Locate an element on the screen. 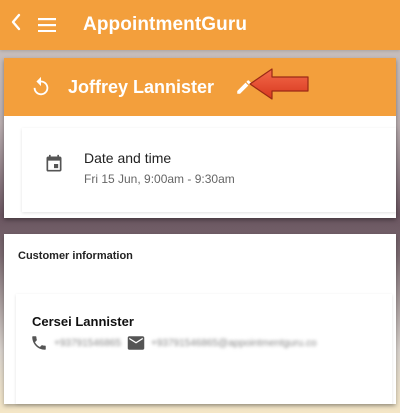  client-name: Joffrey Lannister is located at coordinates (141, 86).